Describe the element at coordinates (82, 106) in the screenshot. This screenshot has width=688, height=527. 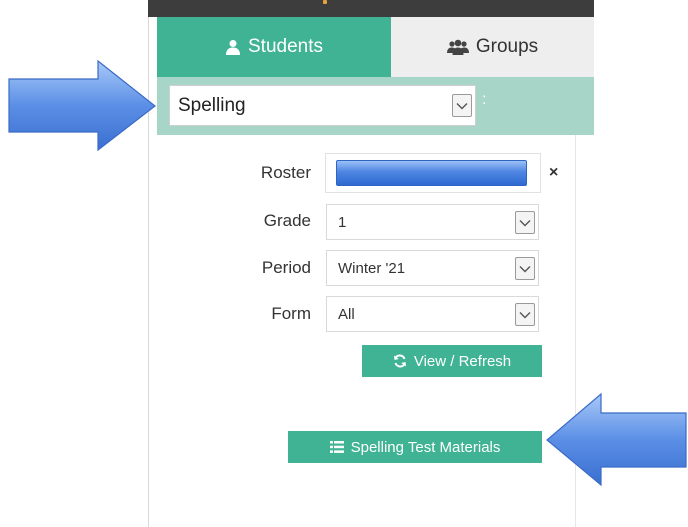
I see `arrow-right-icon` at that location.